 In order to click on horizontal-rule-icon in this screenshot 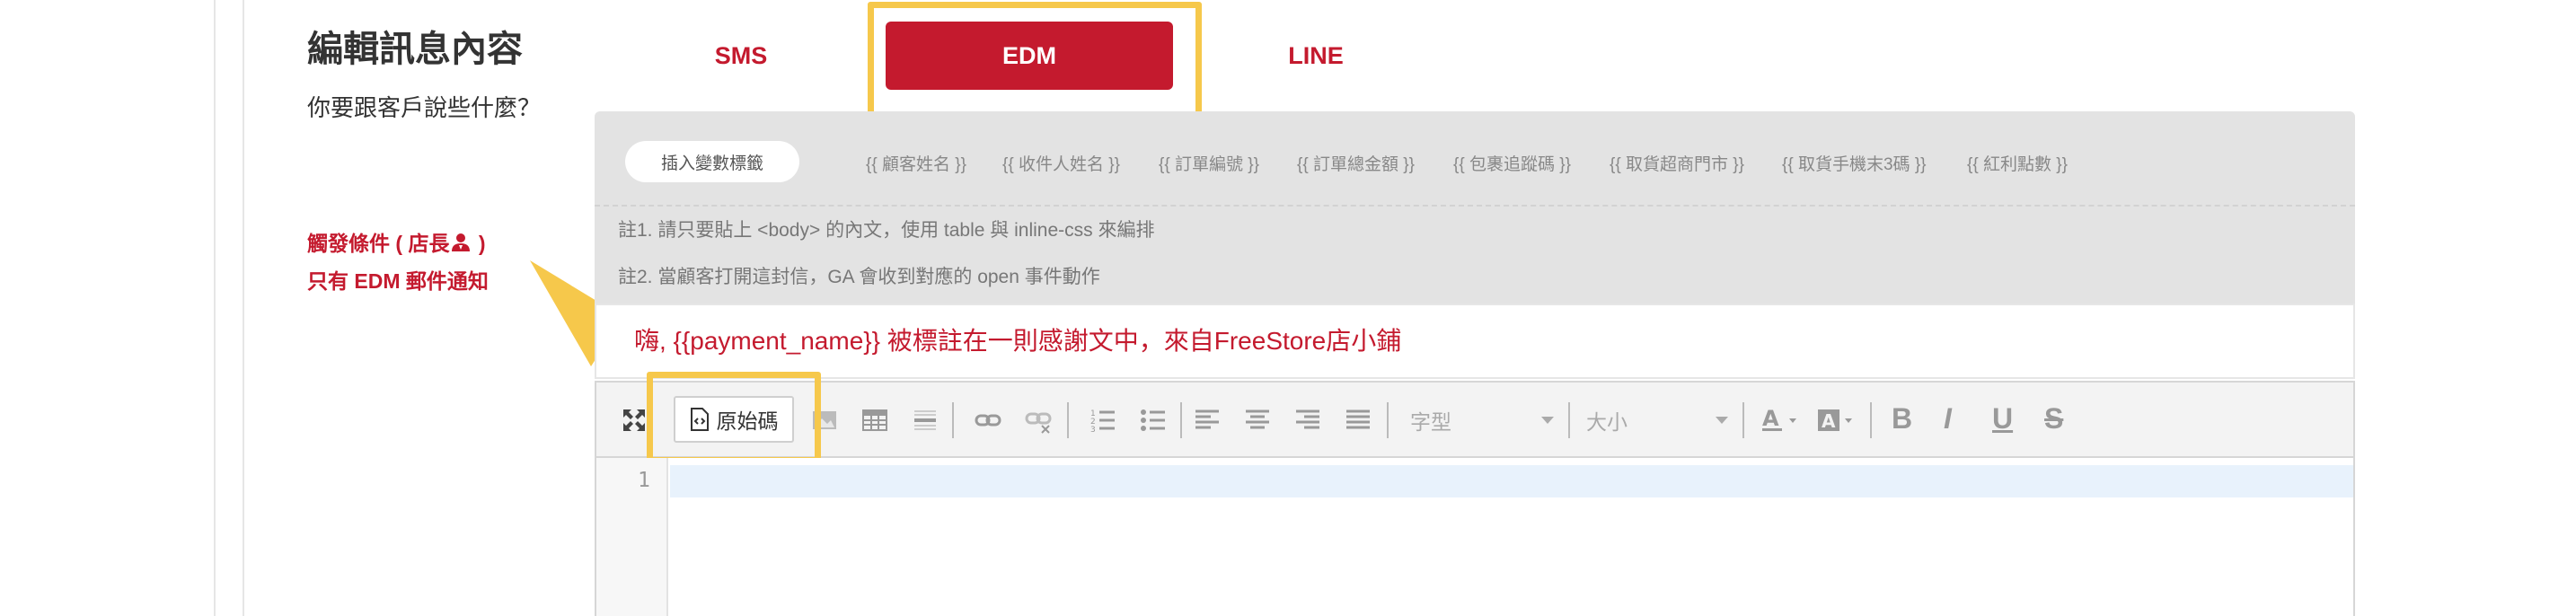, I will do `click(925, 420)`.